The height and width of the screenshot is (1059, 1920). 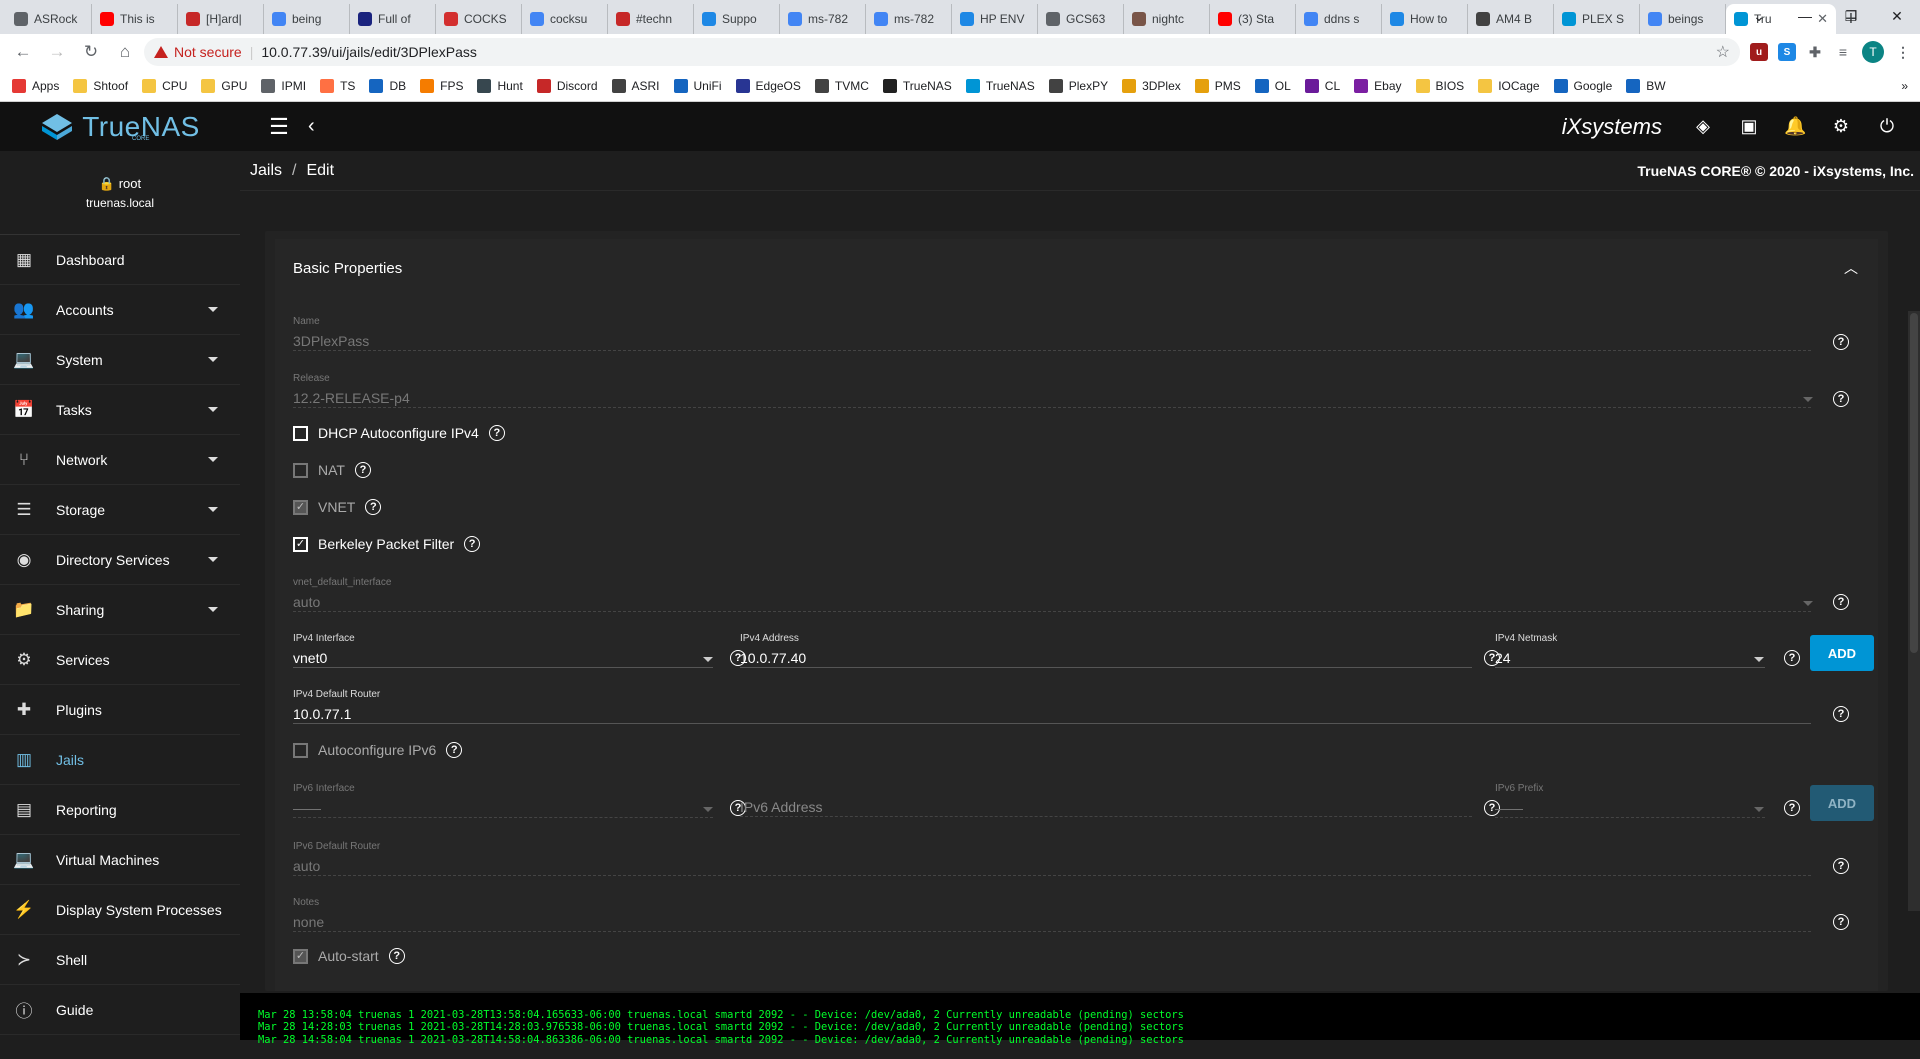 What do you see at coordinates (1723, 52) in the screenshot?
I see `bookmark-star-icon: ☆` at bounding box center [1723, 52].